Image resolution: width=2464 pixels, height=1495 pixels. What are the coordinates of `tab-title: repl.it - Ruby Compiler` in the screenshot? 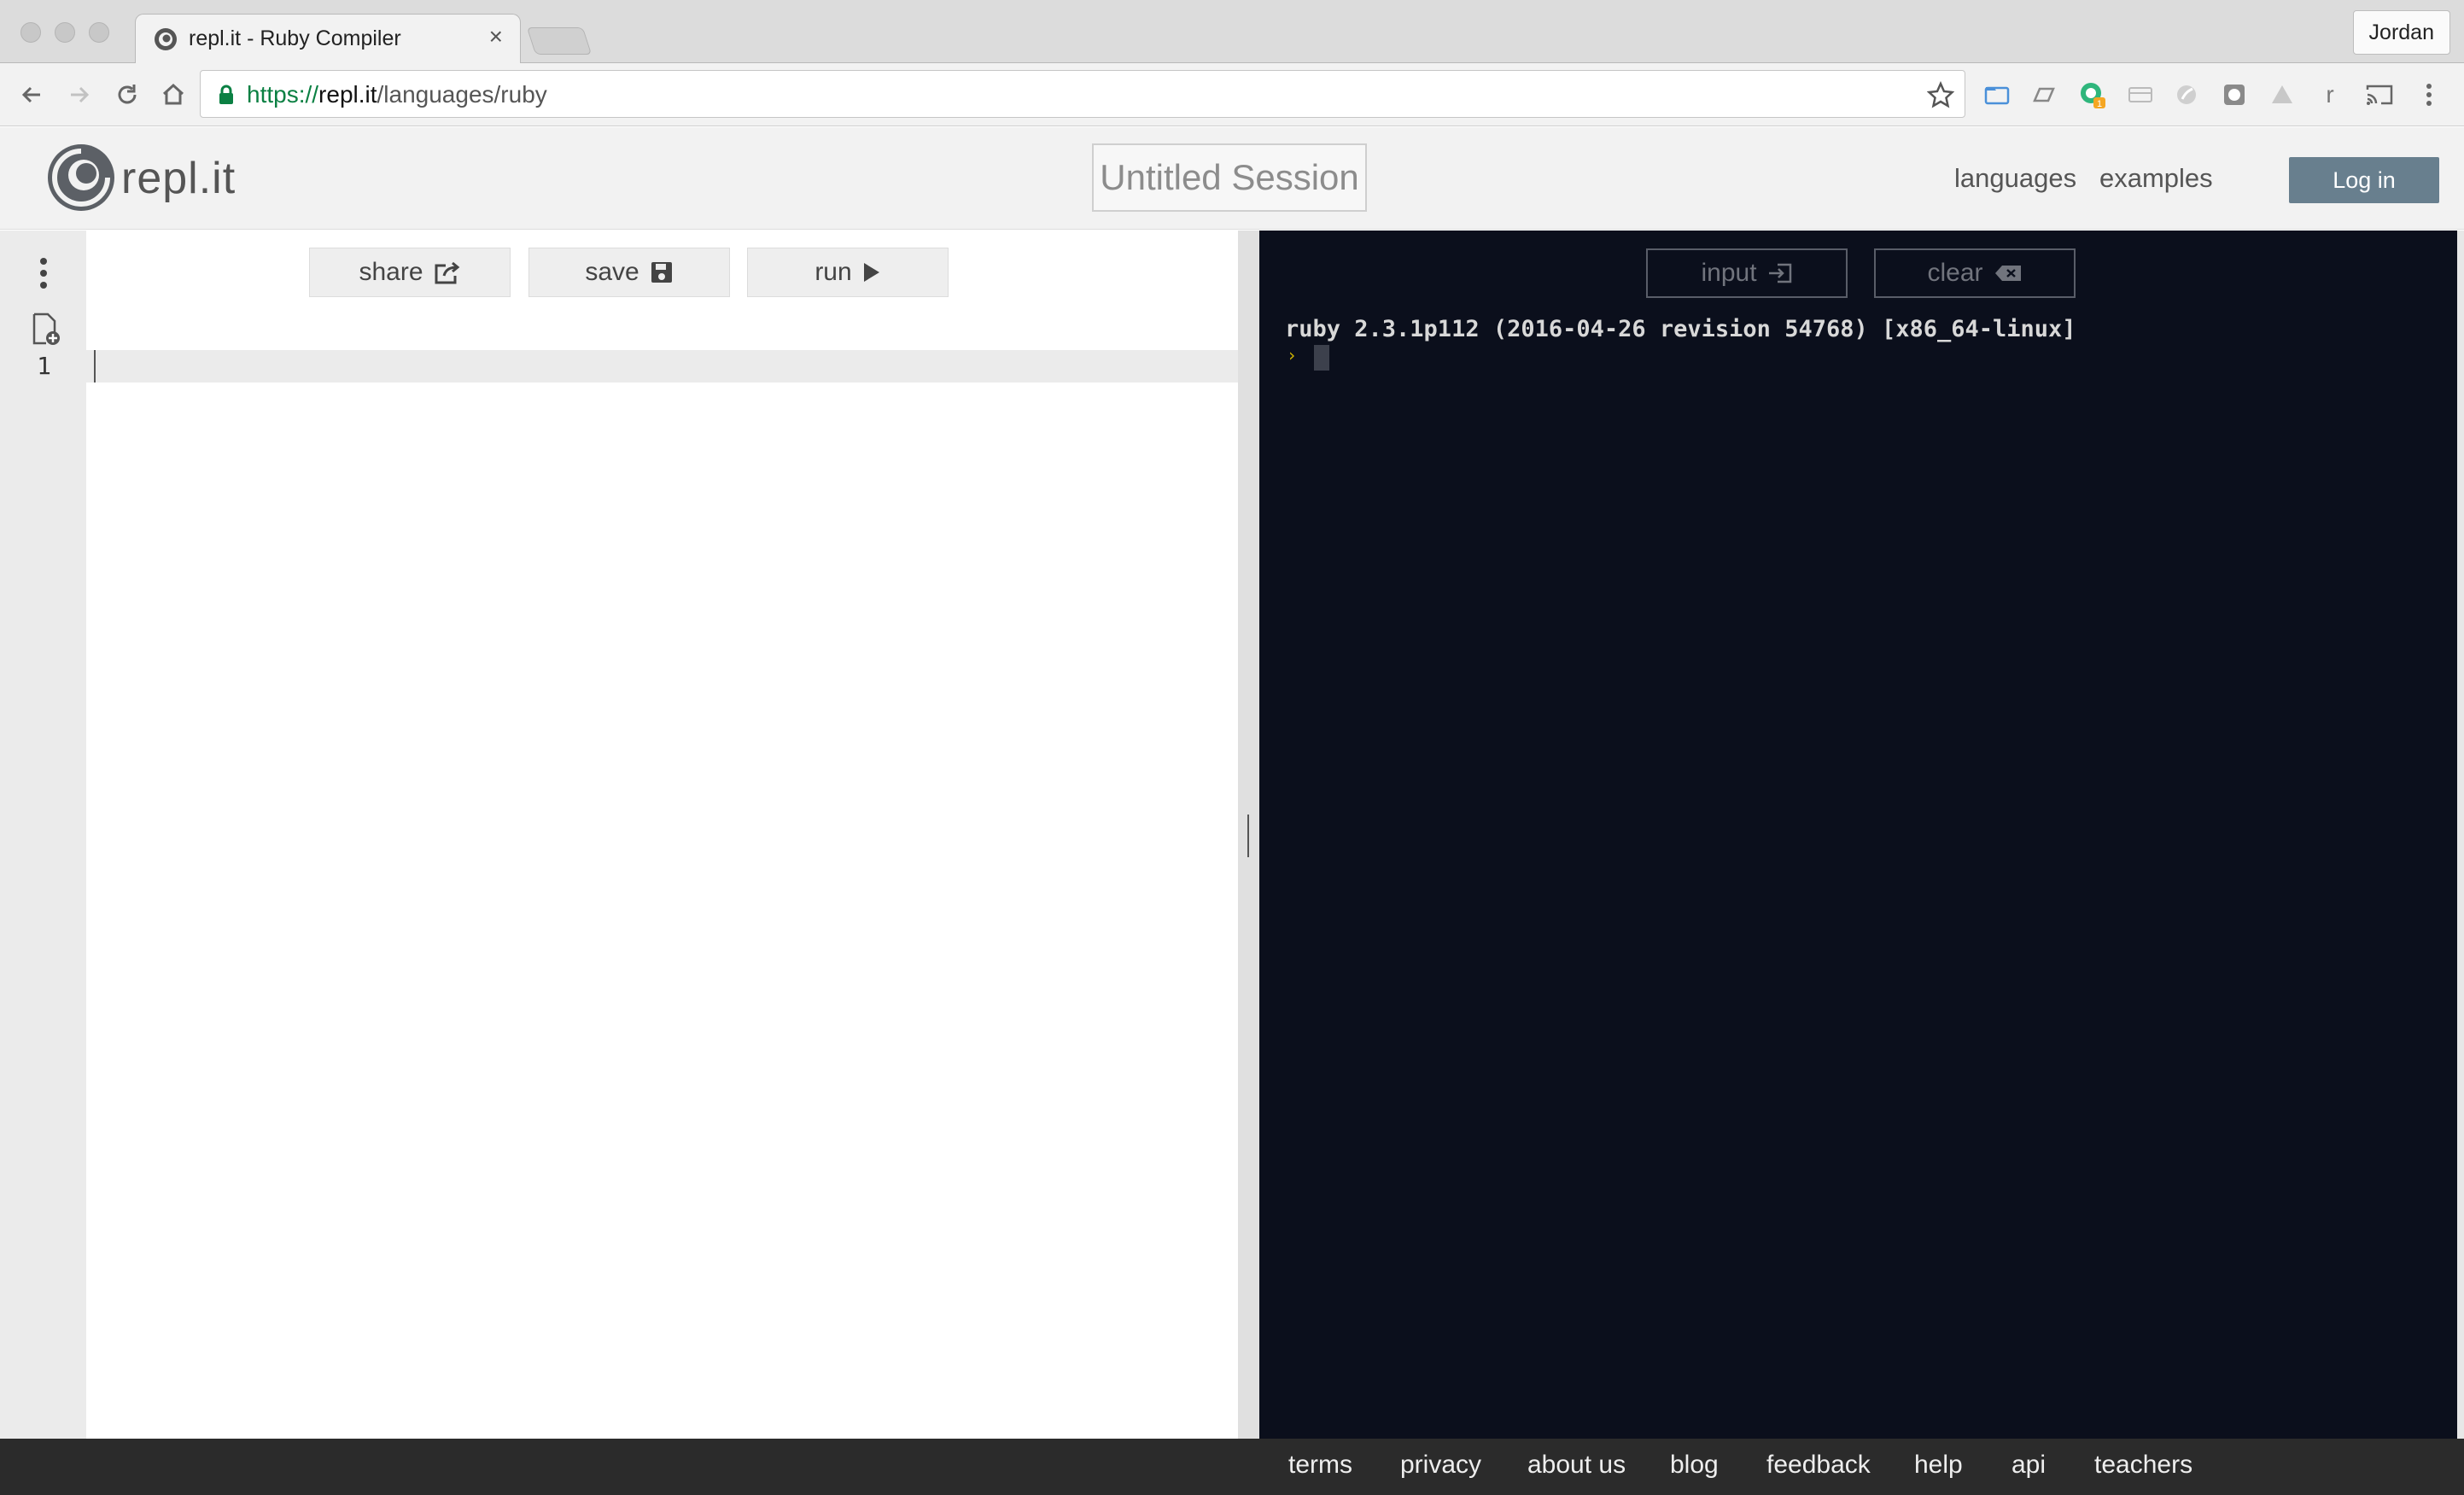 It's located at (295, 38).